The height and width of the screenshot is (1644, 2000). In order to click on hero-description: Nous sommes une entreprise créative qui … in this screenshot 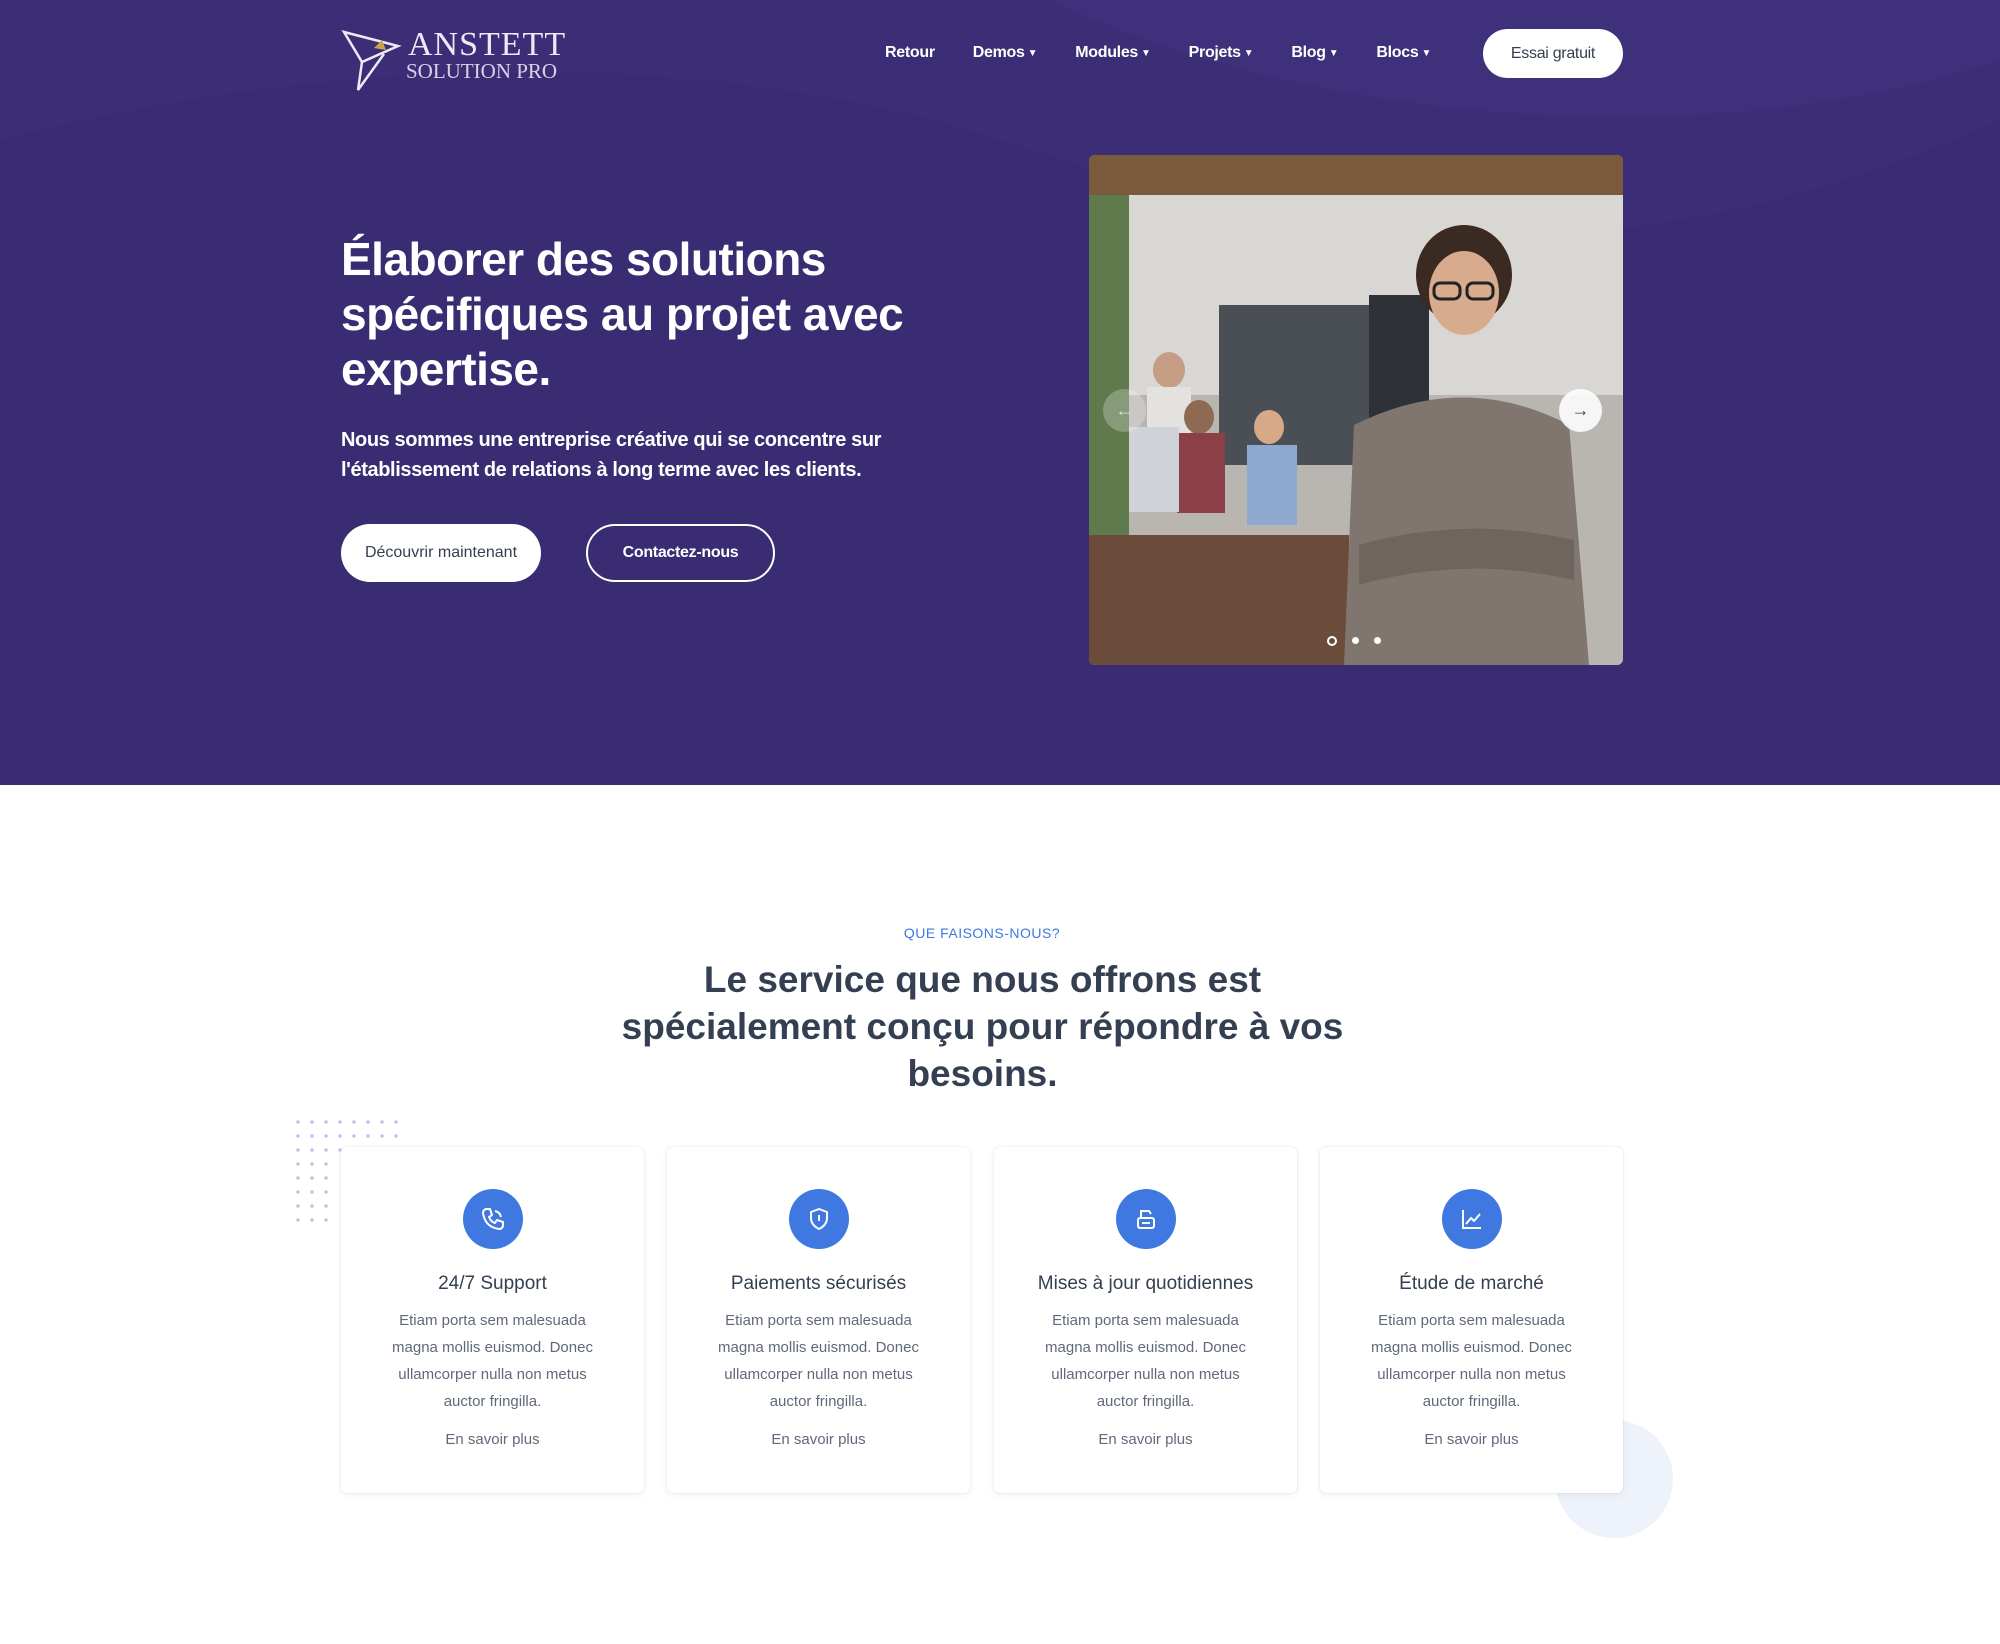, I will do `click(611, 455)`.